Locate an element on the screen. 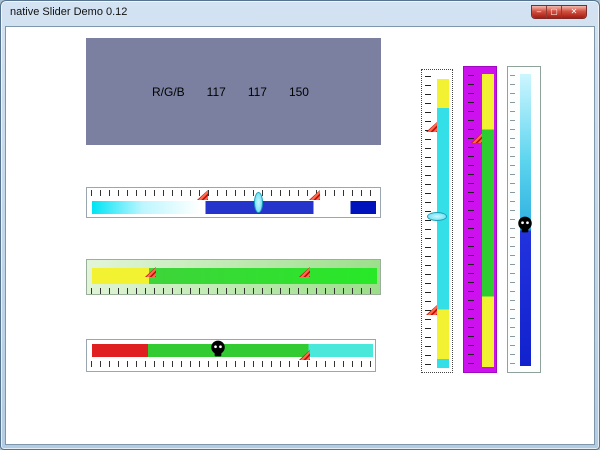  vertical-slider-cyan is located at coordinates (437, 221).